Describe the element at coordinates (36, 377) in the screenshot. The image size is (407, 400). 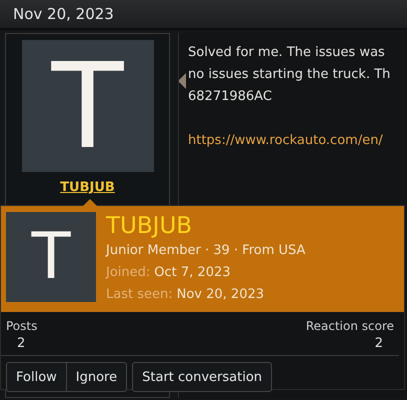
I see `action-button: Follow` at that location.